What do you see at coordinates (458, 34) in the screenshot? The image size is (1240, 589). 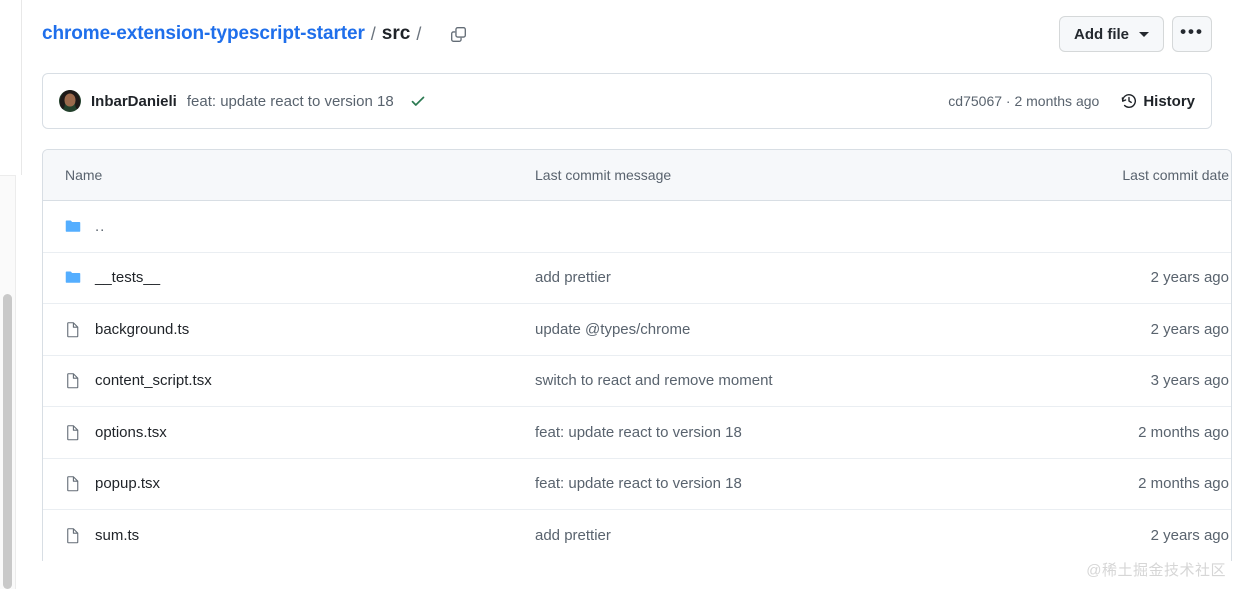 I see `copy-path-icon` at bounding box center [458, 34].